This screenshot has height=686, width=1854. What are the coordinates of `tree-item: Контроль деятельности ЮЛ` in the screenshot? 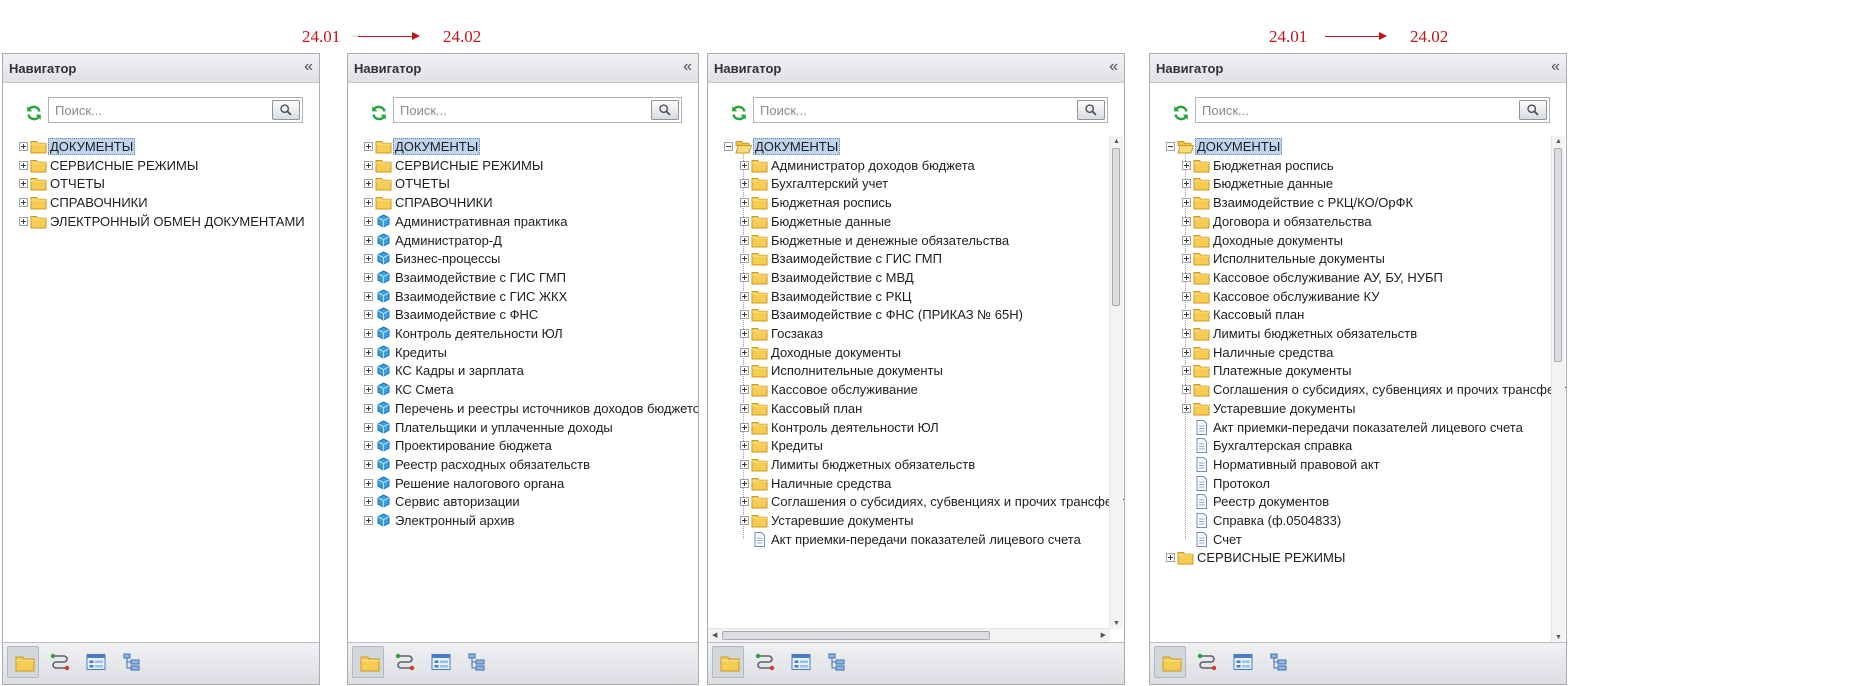 It's located at (523, 334).